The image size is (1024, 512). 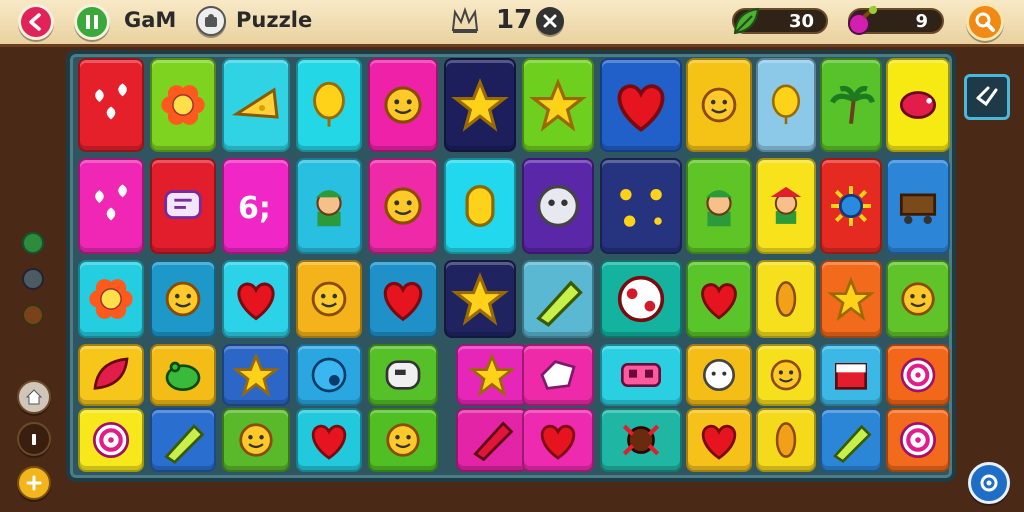 I want to click on balloon-icon, so click(x=786, y=104).